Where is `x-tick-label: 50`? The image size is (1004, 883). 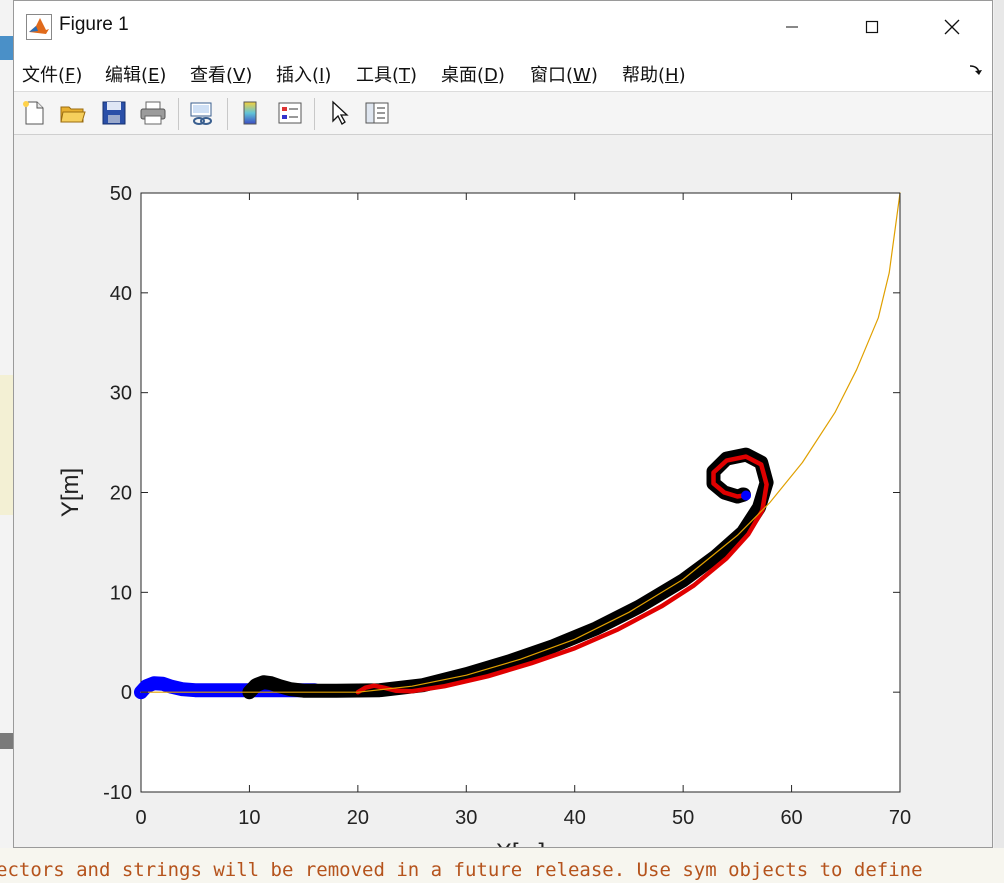
x-tick-label: 50 is located at coordinates (683, 818).